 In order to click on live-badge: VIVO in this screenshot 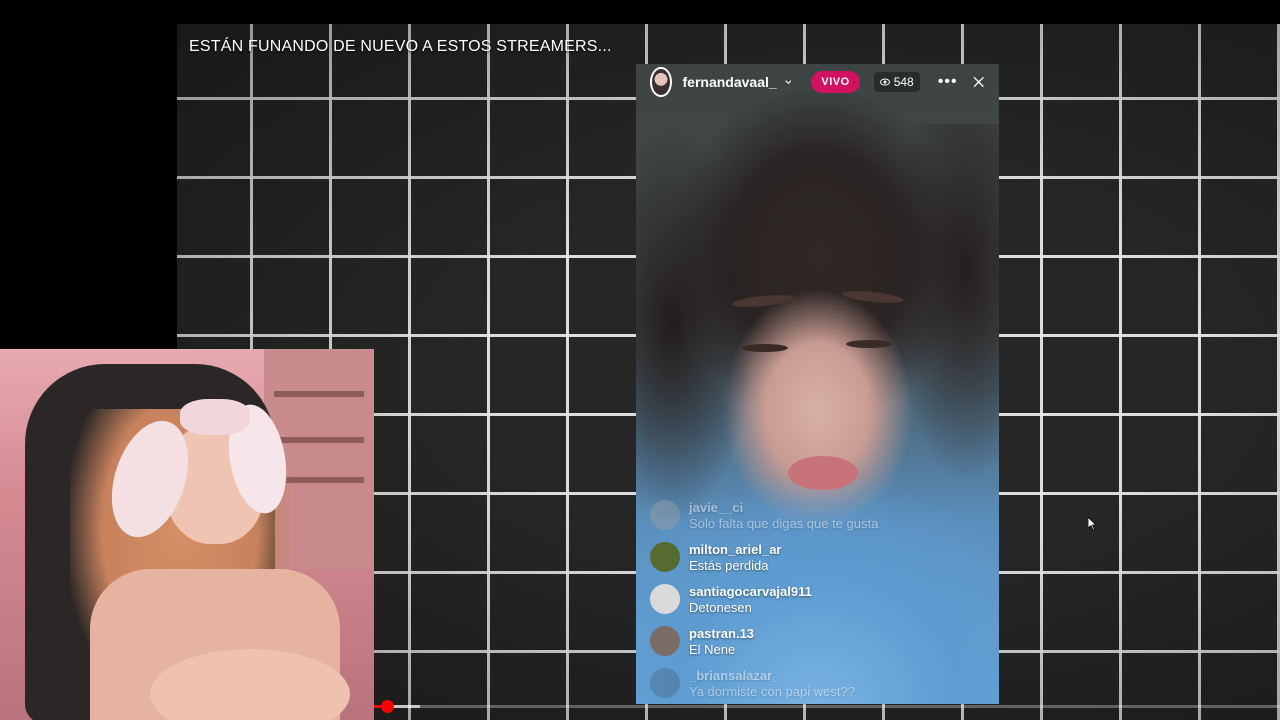, I will do `click(835, 82)`.